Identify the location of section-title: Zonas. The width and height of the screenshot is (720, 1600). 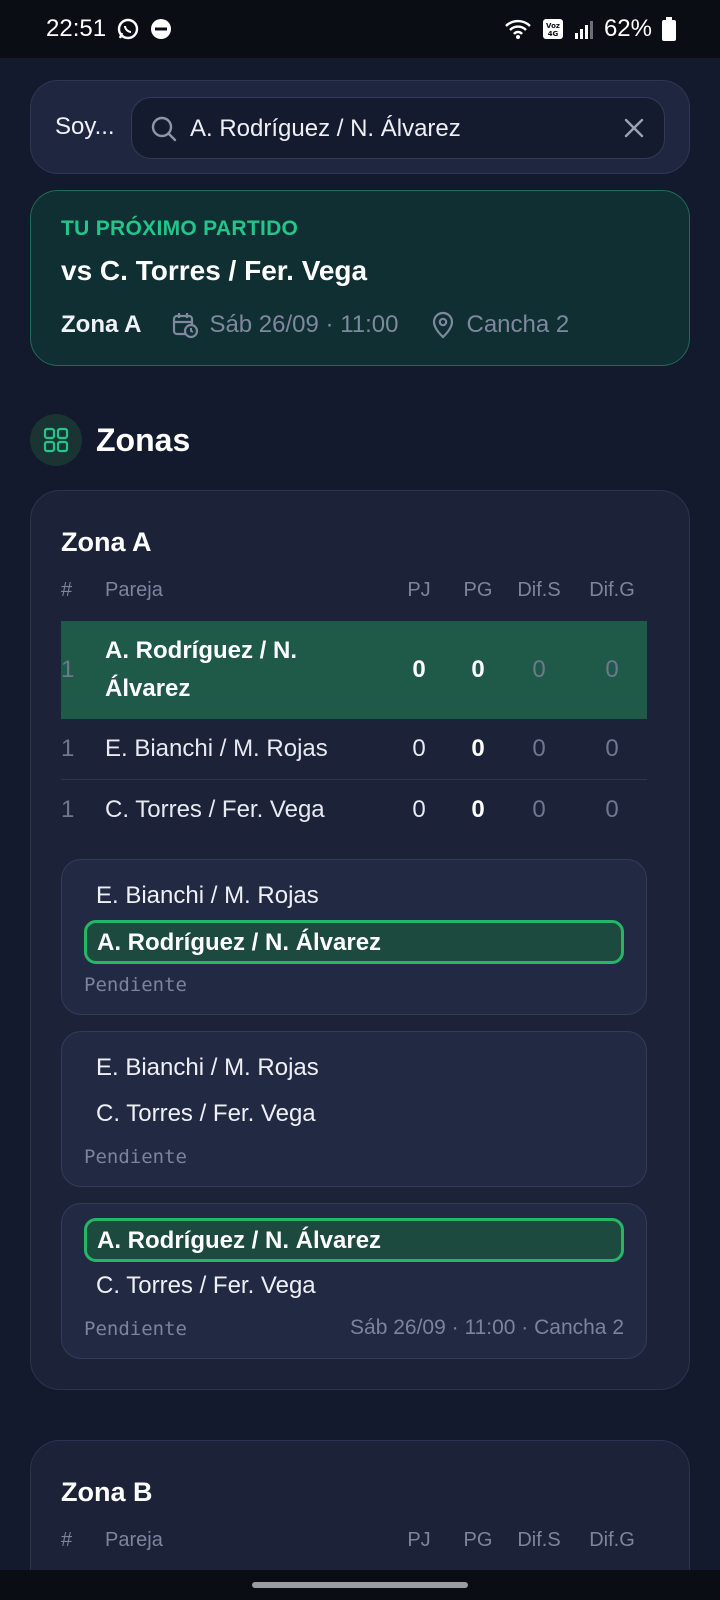
(143, 439).